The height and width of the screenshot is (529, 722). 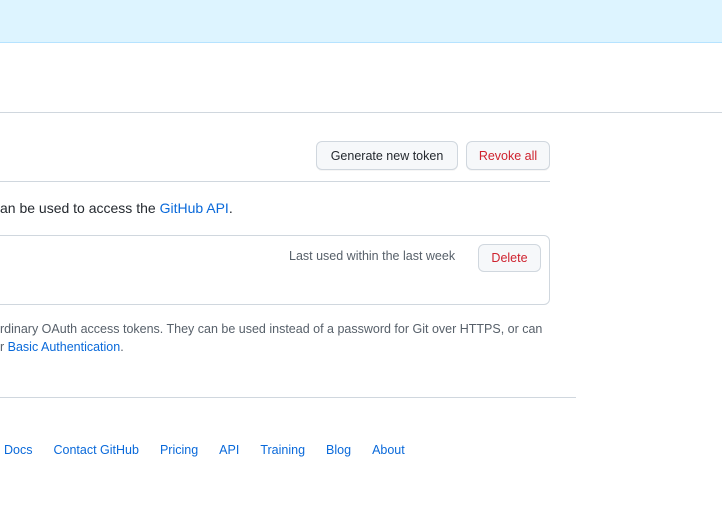 I want to click on note-line-2-prefix: r, so click(x=4, y=347).